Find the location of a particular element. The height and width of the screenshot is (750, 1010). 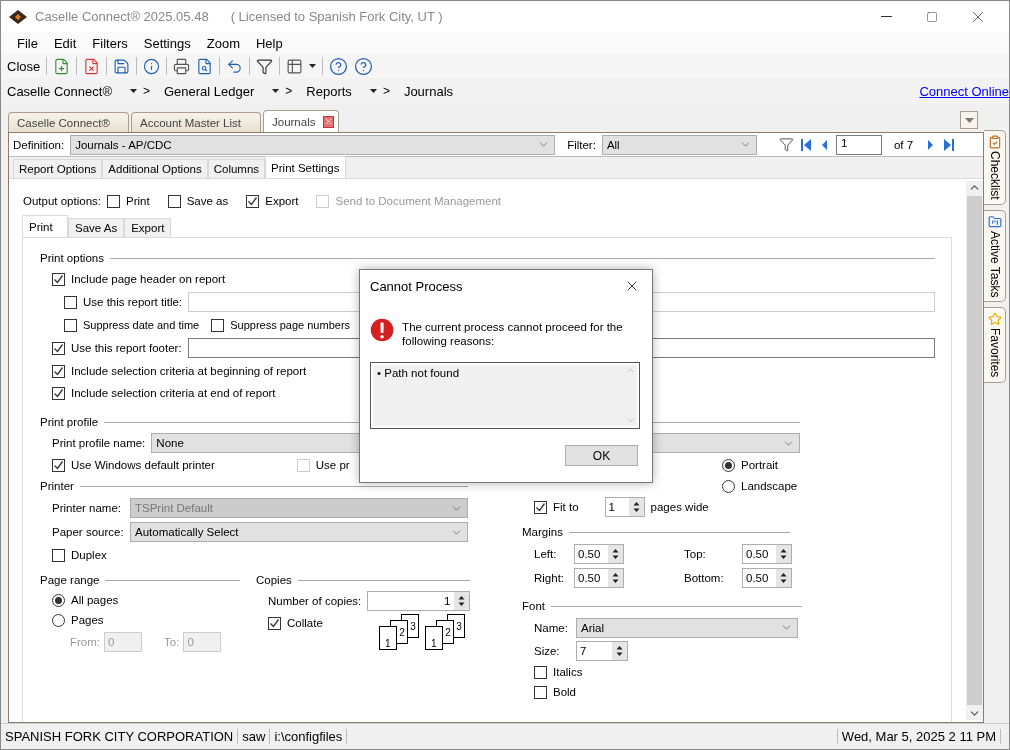

scrollbar-thumb is located at coordinates (974, 450).